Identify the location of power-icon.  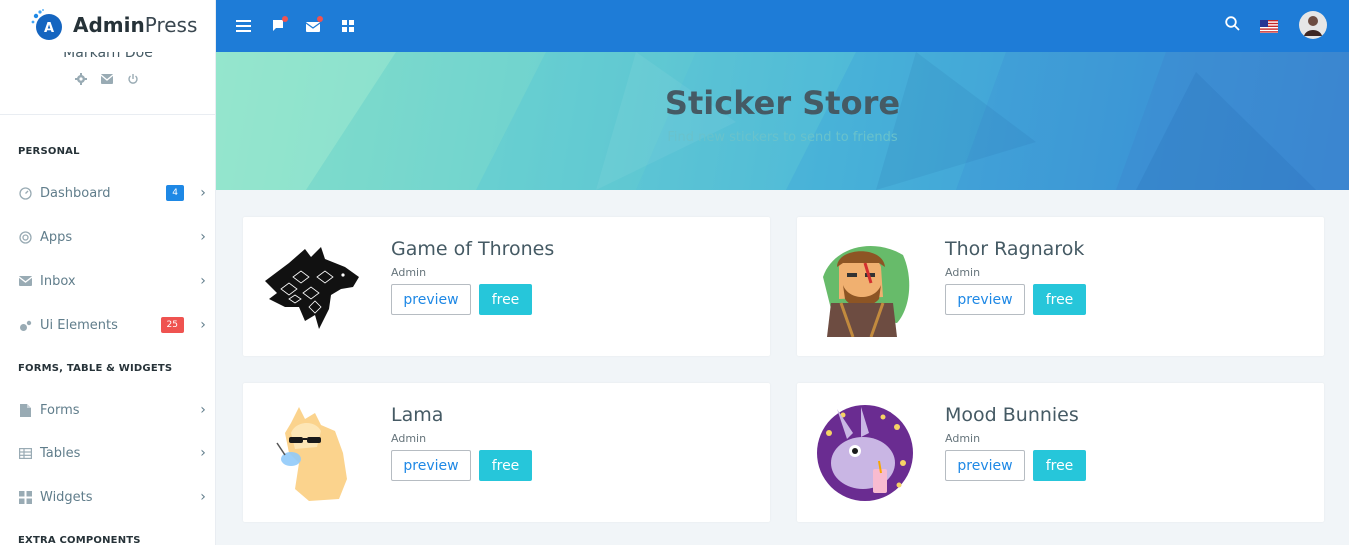
(133, 79).